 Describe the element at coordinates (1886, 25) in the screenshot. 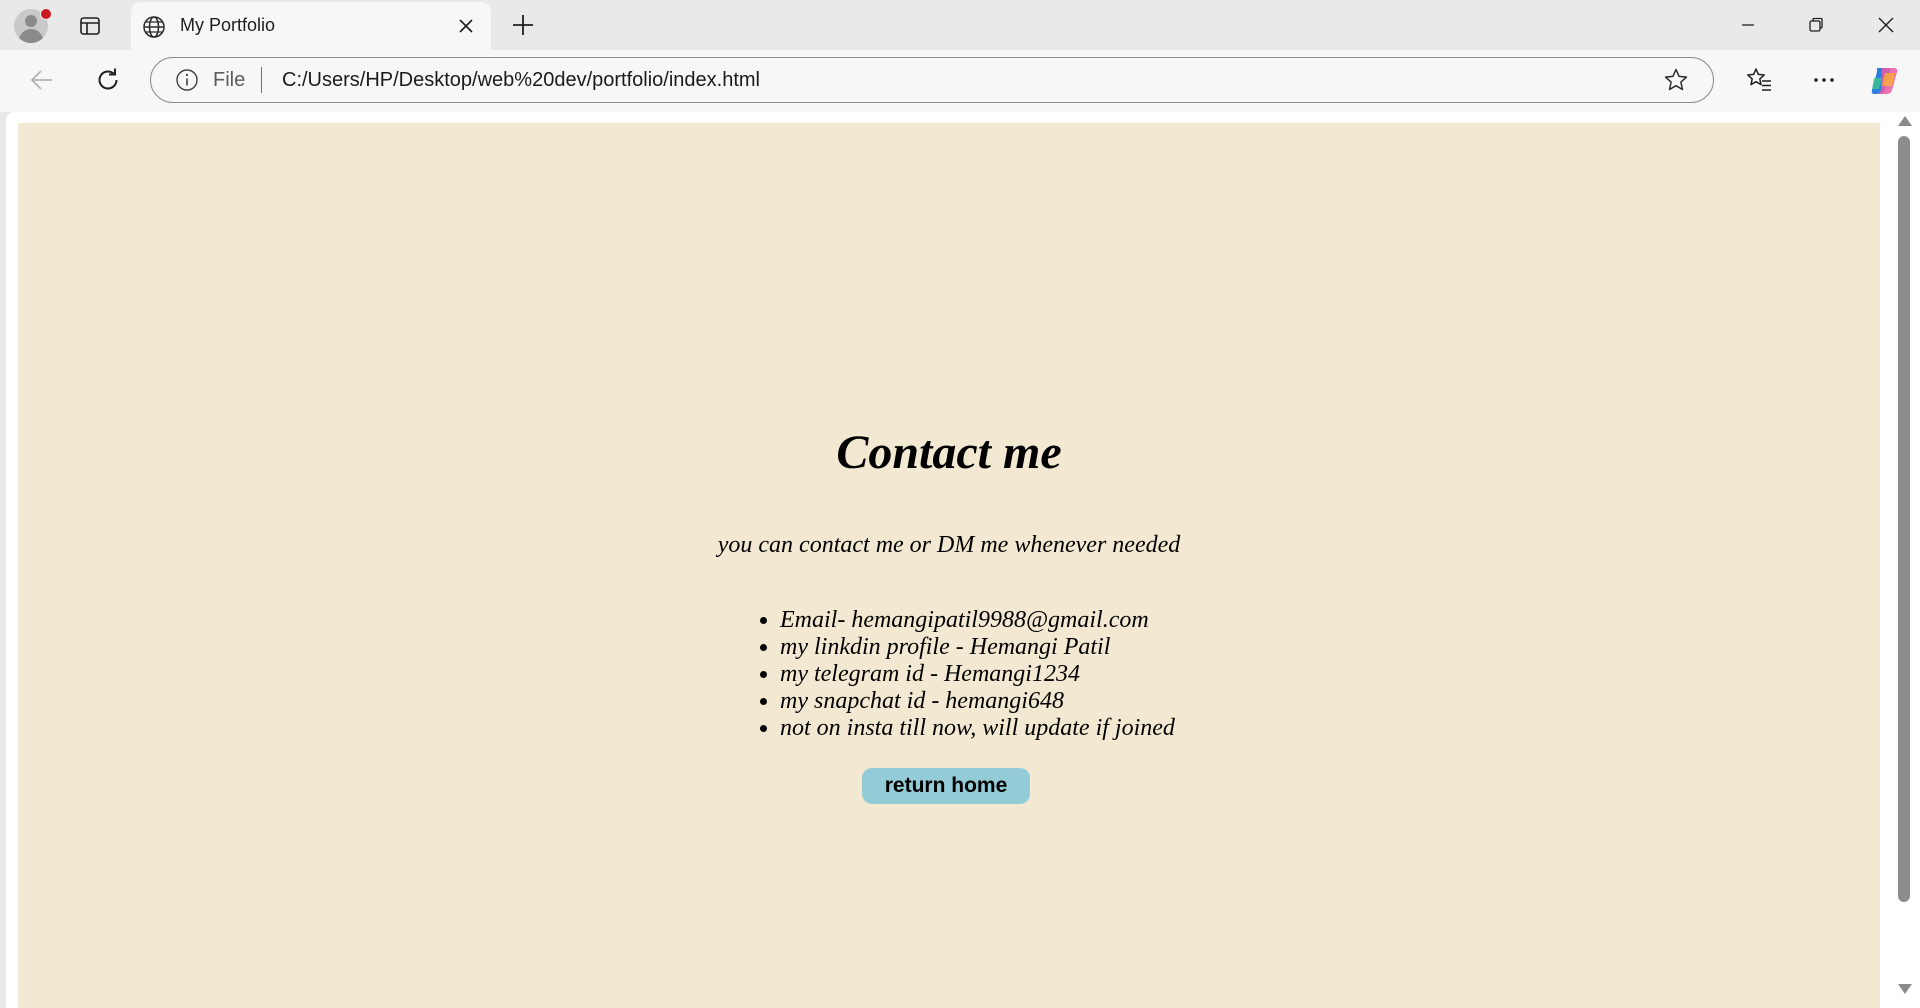

I see `close-window-icon` at that location.